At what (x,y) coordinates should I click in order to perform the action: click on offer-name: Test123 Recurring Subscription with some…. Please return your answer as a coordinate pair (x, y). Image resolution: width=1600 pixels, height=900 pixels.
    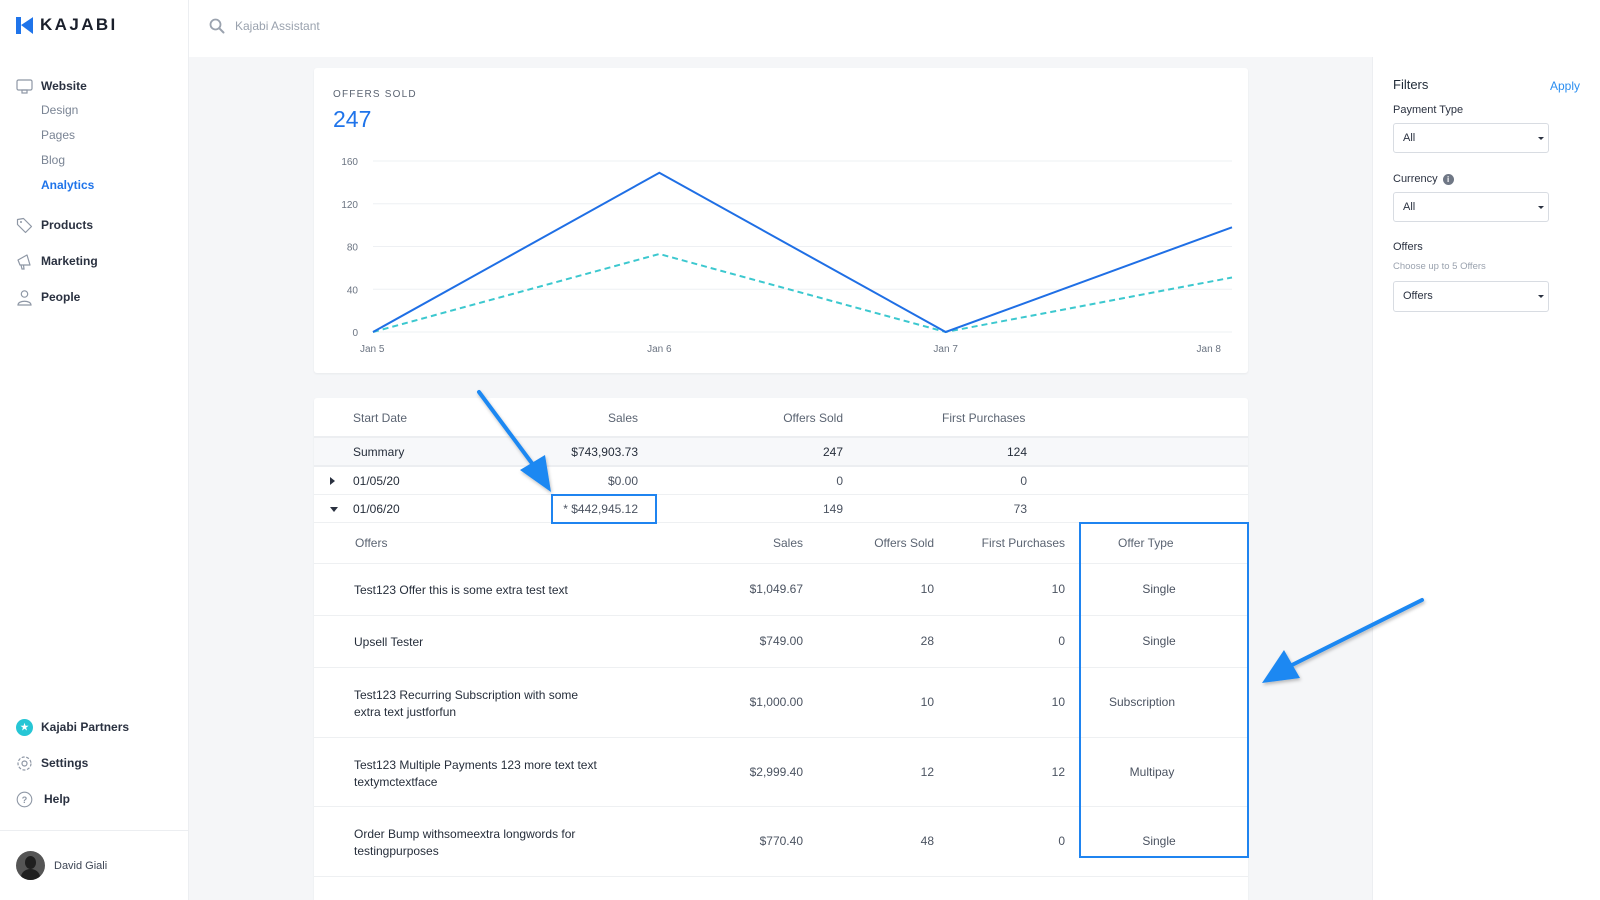
    Looking at the image, I should click on (479, 704).